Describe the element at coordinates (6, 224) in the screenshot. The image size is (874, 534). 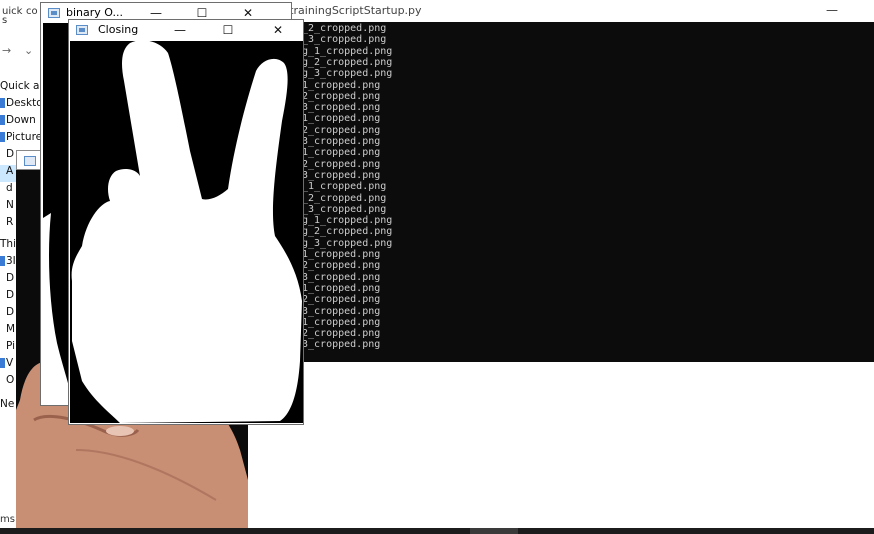
I see `sidebar-item-r: R` at that location.